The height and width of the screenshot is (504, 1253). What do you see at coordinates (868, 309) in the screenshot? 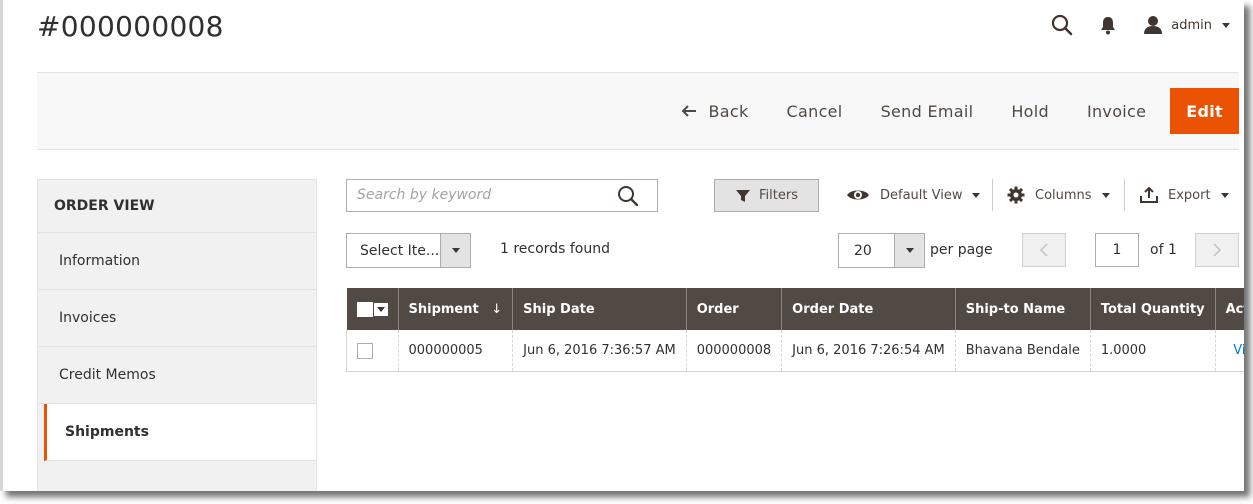
I see `column-header-order-date: Order Date` at bounding box center [868, 309].